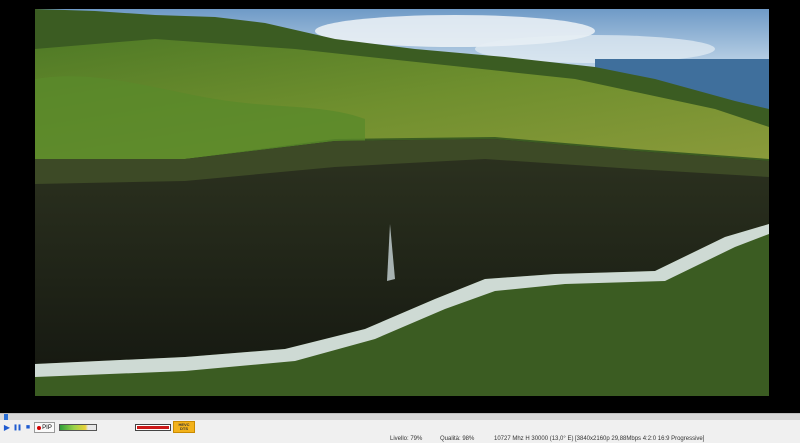 This screenshot has height=443, width=800. I want to click on pip-button: PIP, so click(44, 427).